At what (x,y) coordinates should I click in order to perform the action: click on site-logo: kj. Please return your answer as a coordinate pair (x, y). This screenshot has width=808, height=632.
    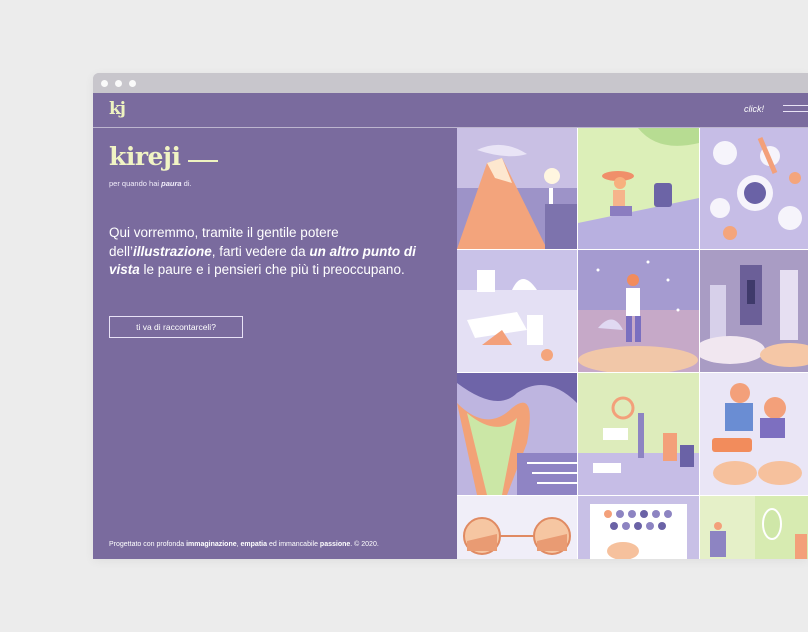
    Looking at the image, I should click on (117, 109).